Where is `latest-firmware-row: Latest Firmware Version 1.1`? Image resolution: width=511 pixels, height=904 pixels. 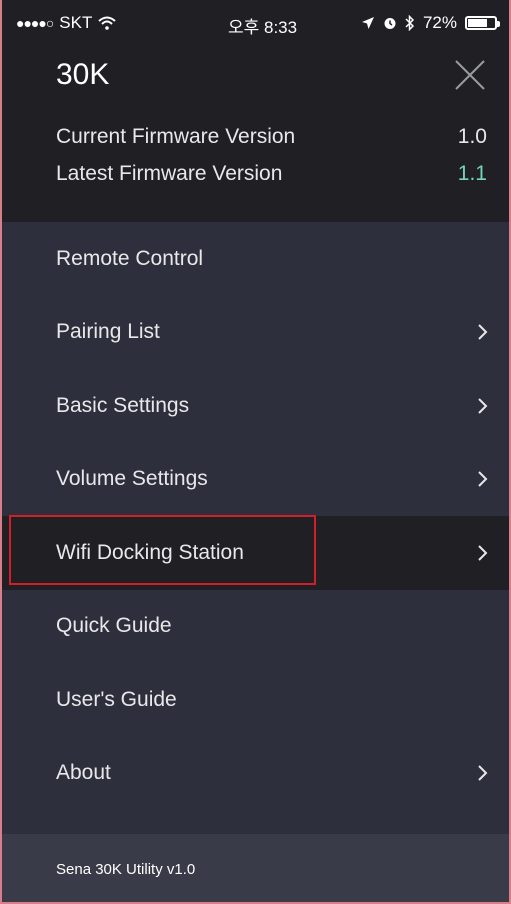 latest-firmware-row: Latest Firmware Version 1.1 is located at coordinates (271, 174).